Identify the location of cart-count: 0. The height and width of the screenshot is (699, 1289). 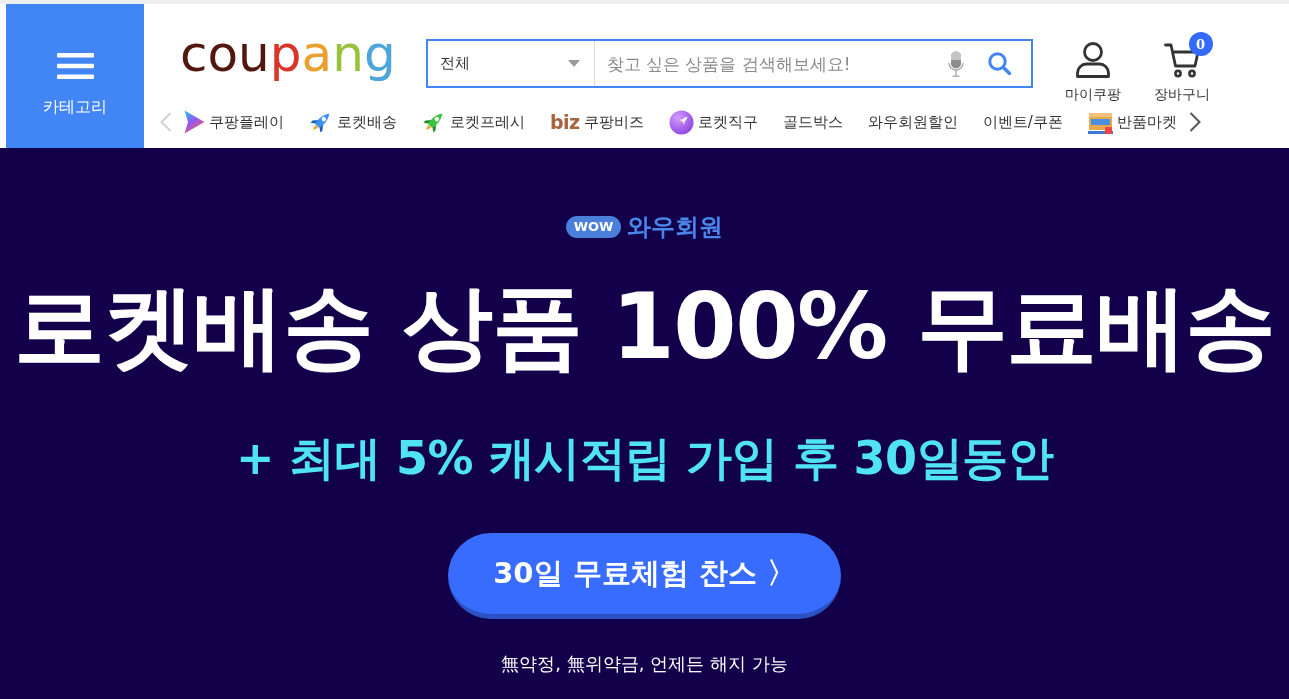
(1200, 44).